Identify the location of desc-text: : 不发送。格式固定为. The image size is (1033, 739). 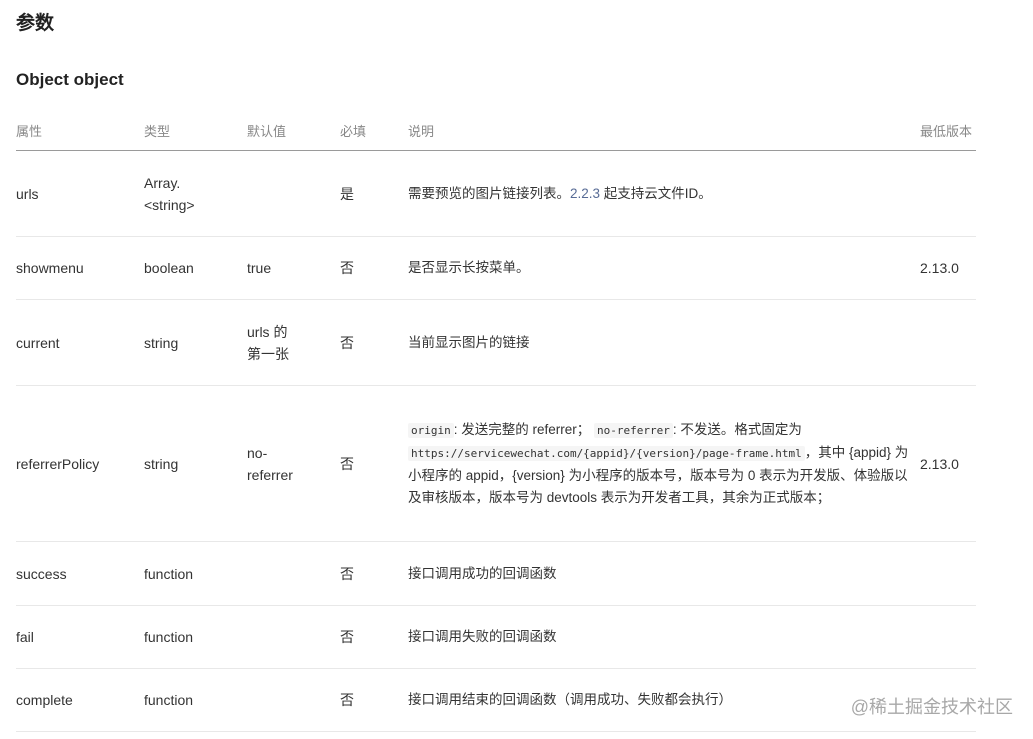
(737, 429).